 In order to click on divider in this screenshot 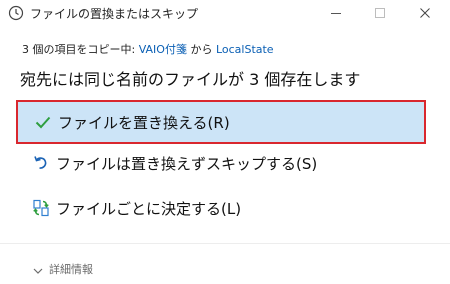, I will do `click(225, 243)`.